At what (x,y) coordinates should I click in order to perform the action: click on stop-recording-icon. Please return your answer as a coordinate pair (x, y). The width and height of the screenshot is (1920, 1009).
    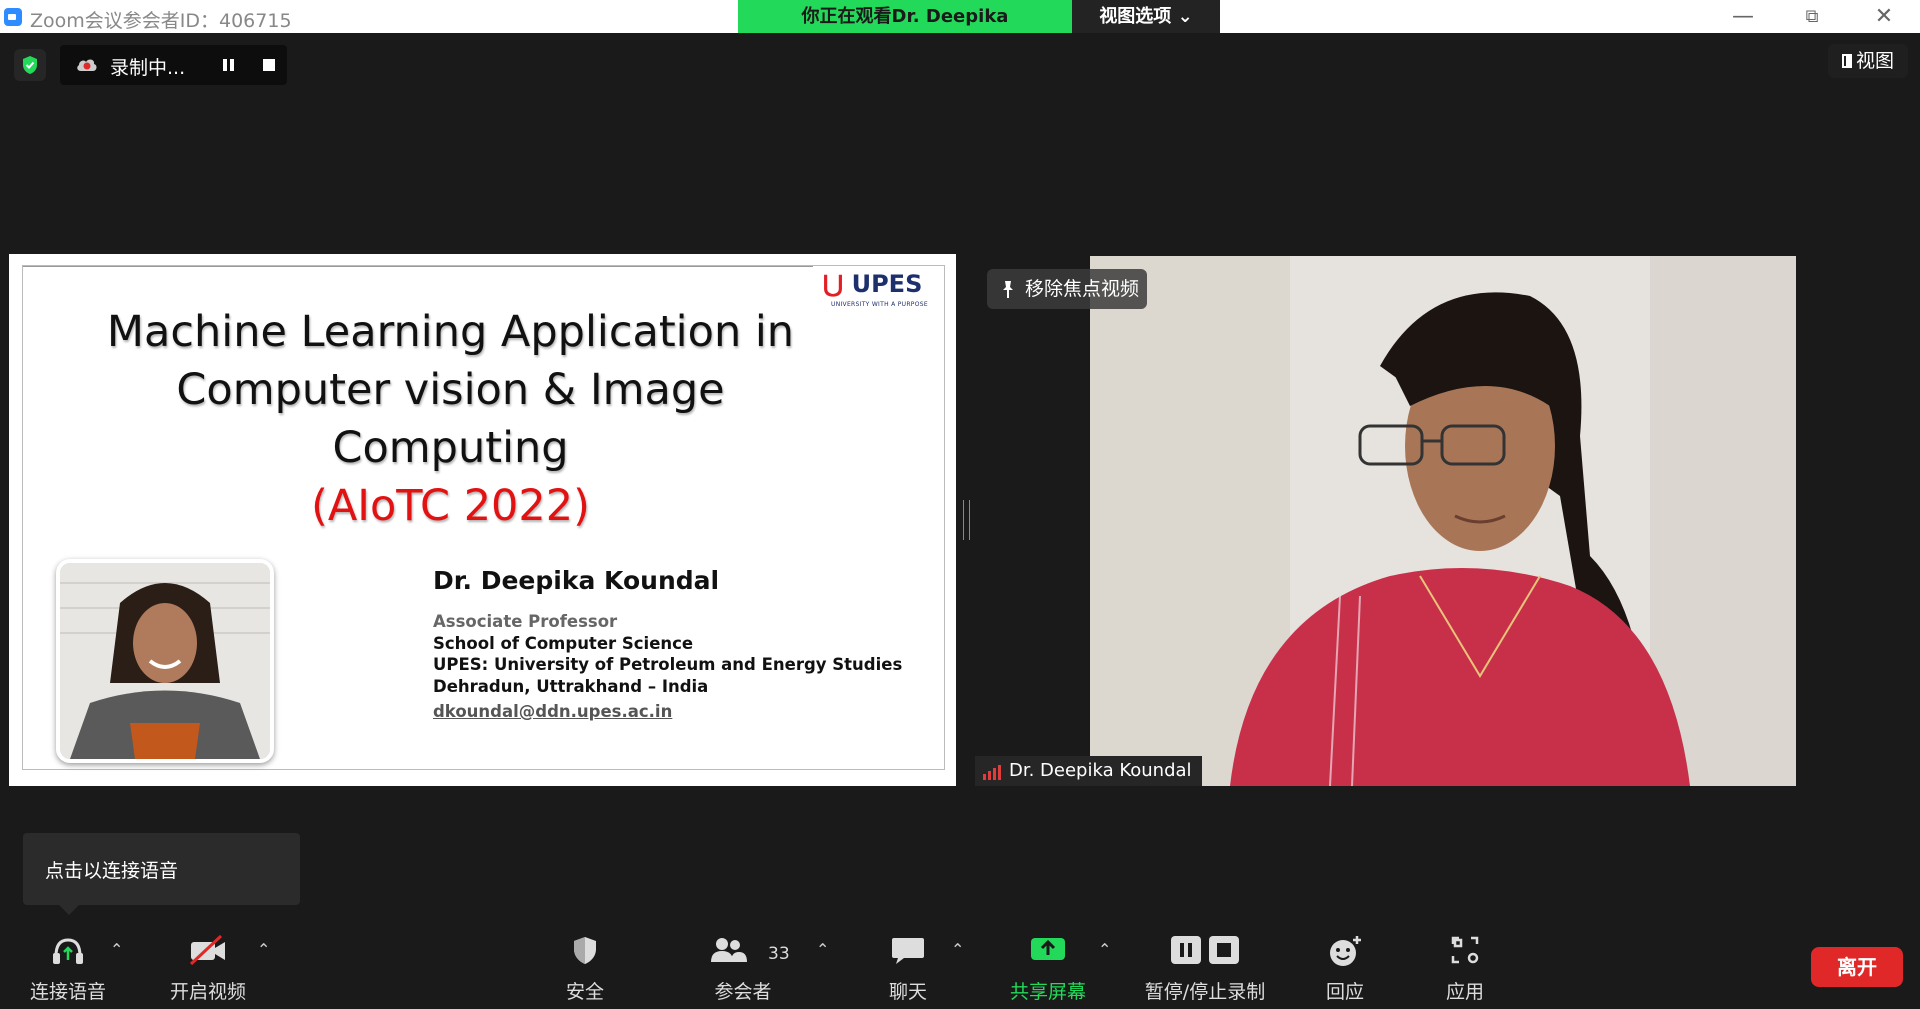
    Looking at the image, I should click on (269, 65).